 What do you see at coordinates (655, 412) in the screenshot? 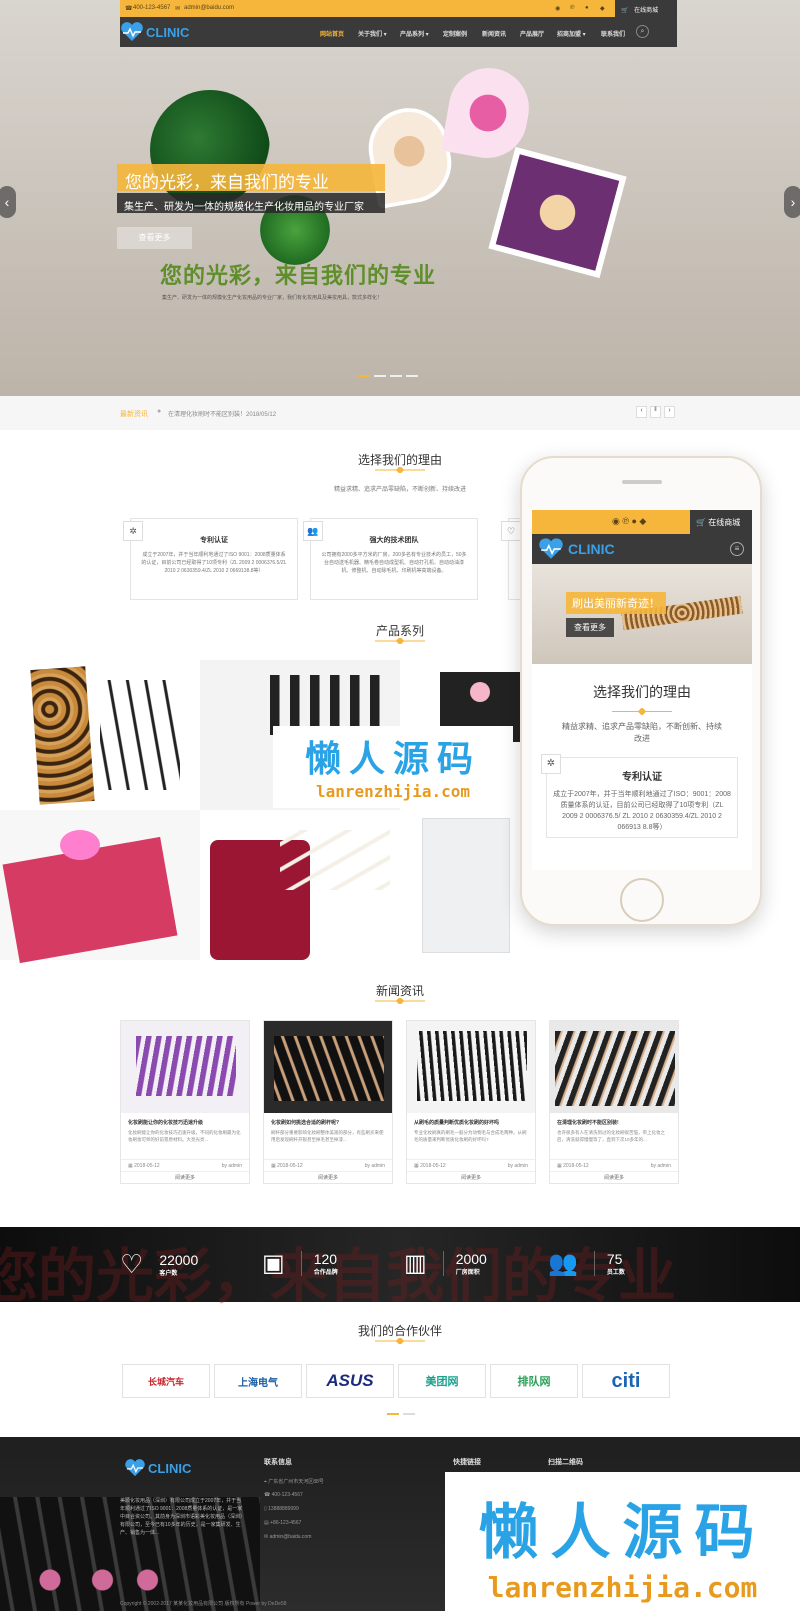
I see `ticker-pause-button: ‖` at bounding box center [655, 412].